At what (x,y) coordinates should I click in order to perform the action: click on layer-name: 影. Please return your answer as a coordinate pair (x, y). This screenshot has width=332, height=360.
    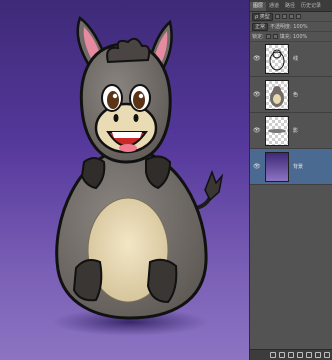
    Looking at the image, I should click on (295, 130).